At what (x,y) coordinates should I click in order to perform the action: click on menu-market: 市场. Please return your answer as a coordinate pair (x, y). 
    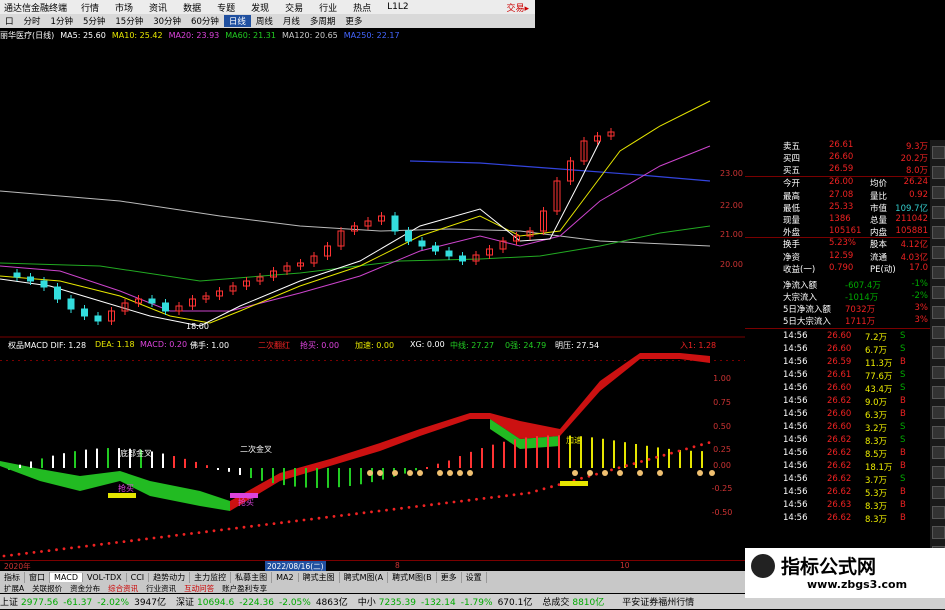
    Looking at the image, I should click on (124, 7).